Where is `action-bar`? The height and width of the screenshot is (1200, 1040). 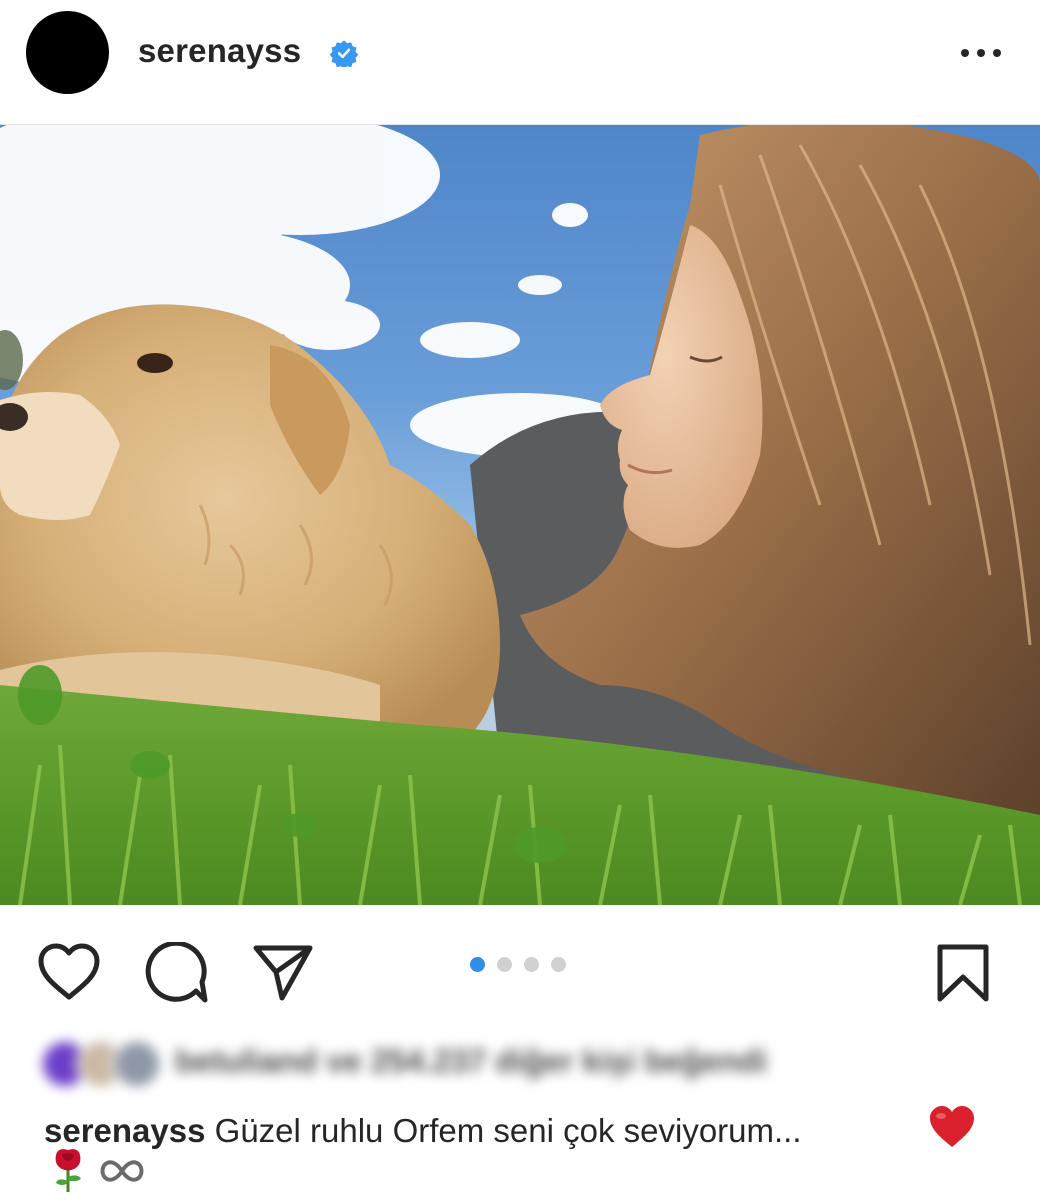
action-bar is located at coordinates (520, 965).